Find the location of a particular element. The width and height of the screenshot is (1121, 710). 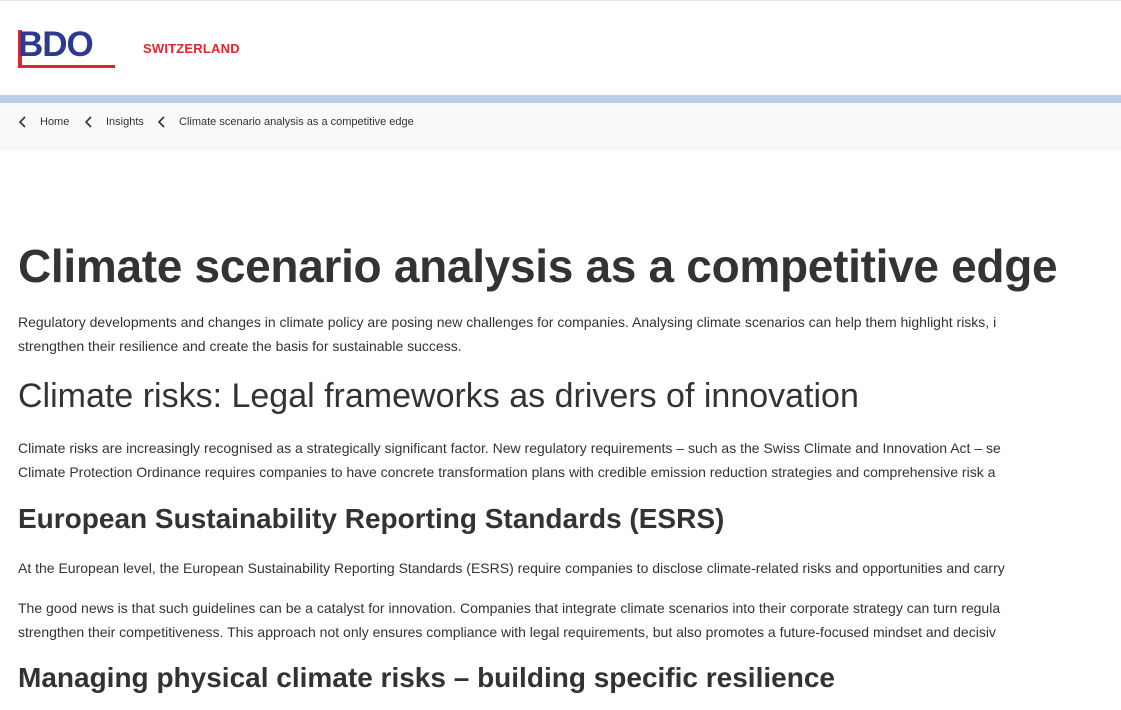

breadcrumb-insights: Insights is located at coordinates (114, 122).